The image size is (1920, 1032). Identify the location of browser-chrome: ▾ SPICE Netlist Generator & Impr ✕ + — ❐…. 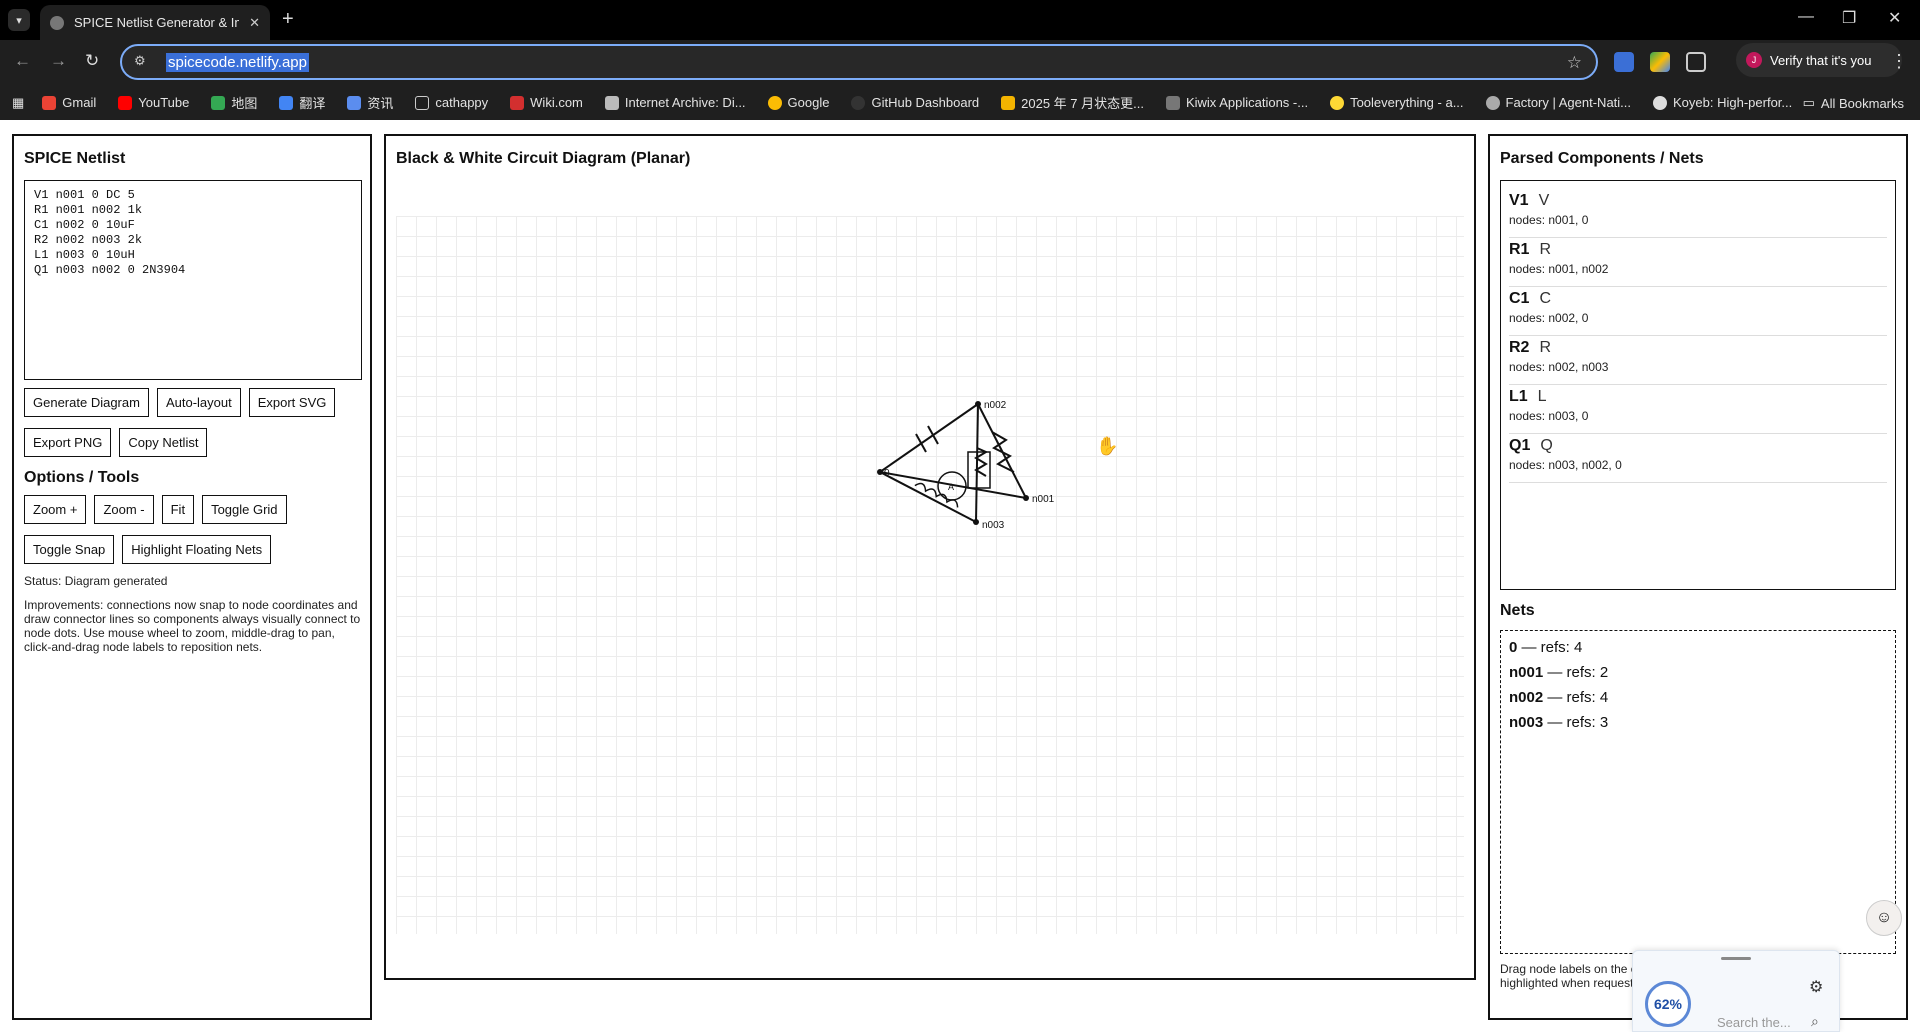
(960, 60).